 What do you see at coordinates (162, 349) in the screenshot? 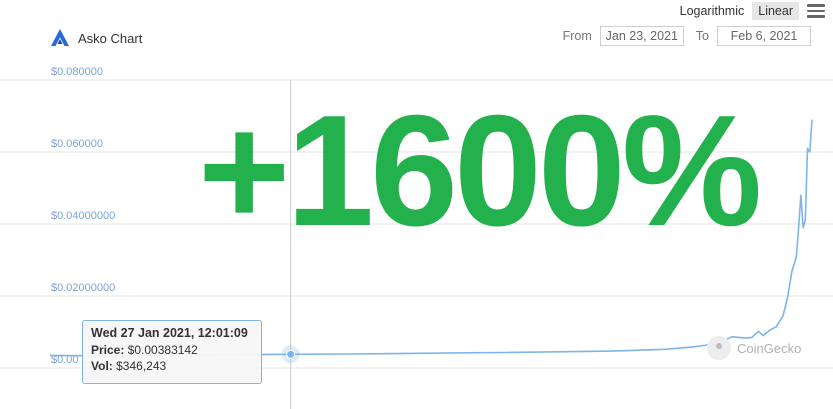
I see `tooltip-price-value: $0.00383142` at bounding box center [162, 349].